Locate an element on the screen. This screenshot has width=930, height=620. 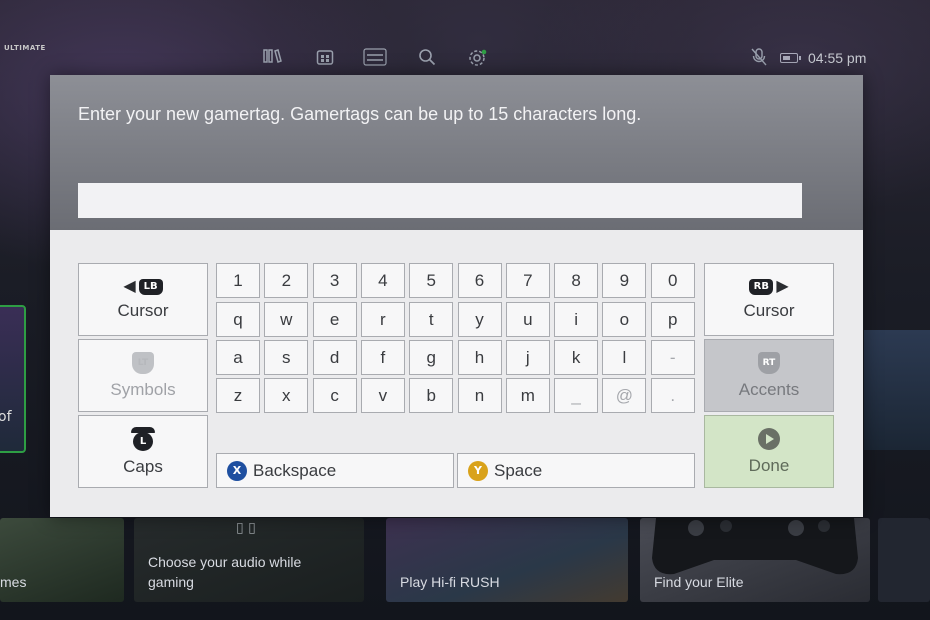
tile-label: Choose your audio while gaming is located at coordinates (225, 572).